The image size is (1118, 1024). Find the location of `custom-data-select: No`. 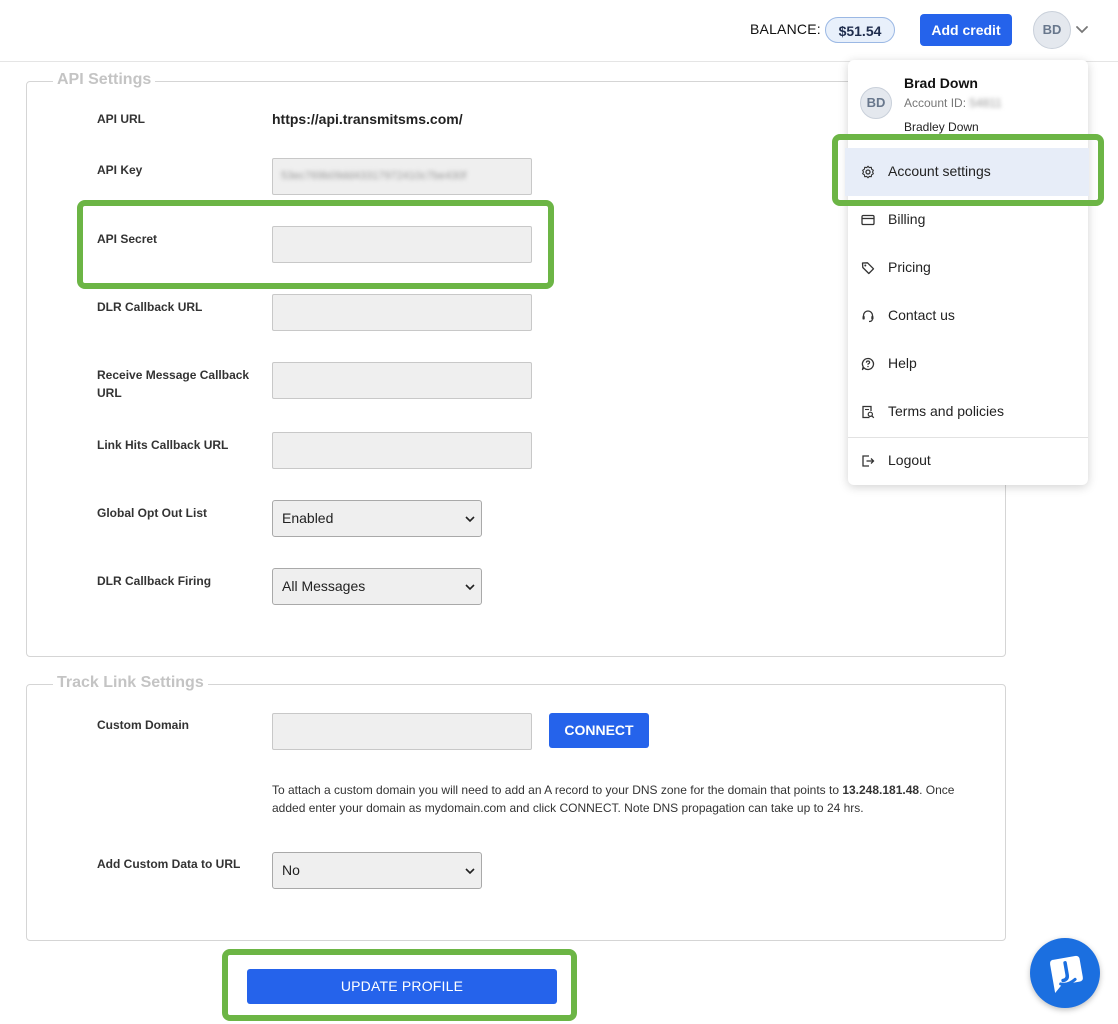

custom-data-select: No is located at coordinates (377, 870).